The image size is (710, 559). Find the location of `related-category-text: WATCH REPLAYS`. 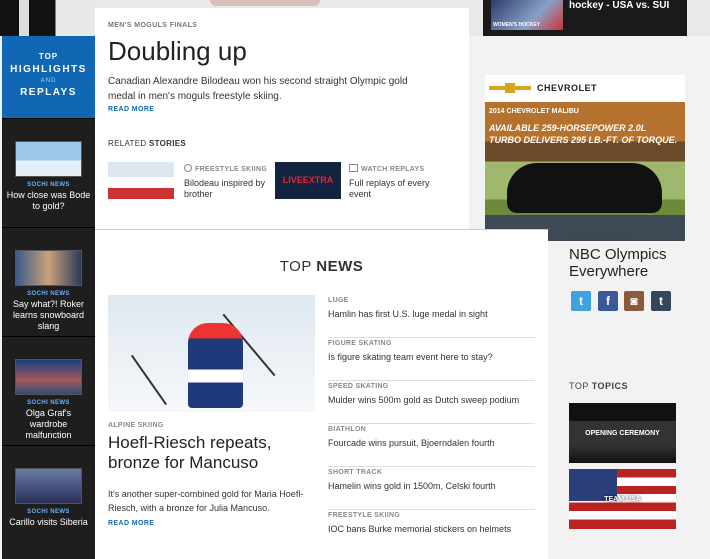

related-category-text: WATCH REPLAYS is located at coordinates (393, 169).